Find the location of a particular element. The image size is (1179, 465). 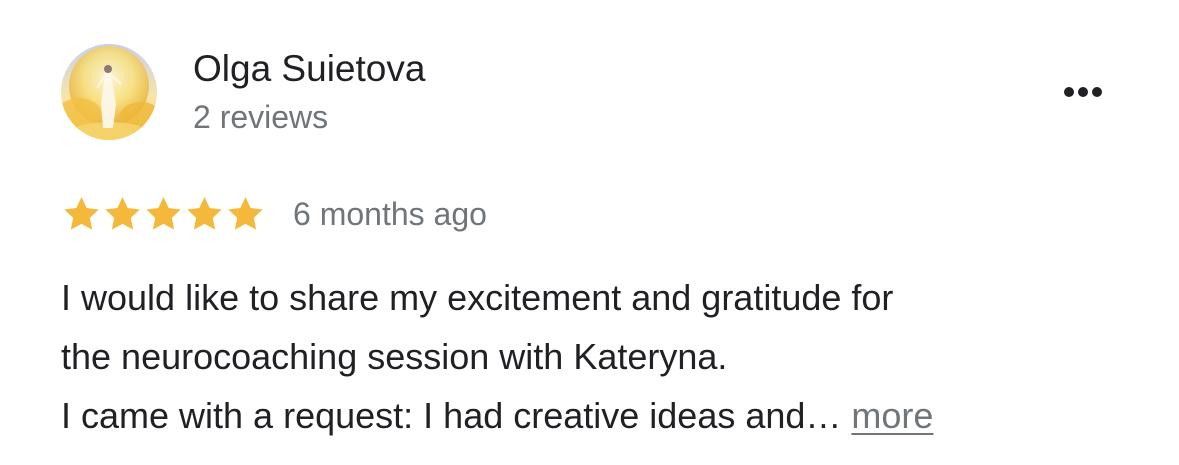

review-count: 2 reviews is located at coordinates (260, 117).